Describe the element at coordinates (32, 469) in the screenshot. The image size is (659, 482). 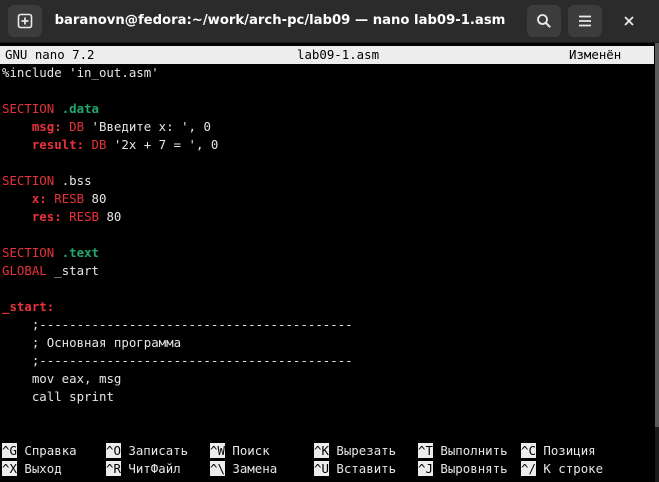
I see `shortcut-exit: ^X Выход` at that location.